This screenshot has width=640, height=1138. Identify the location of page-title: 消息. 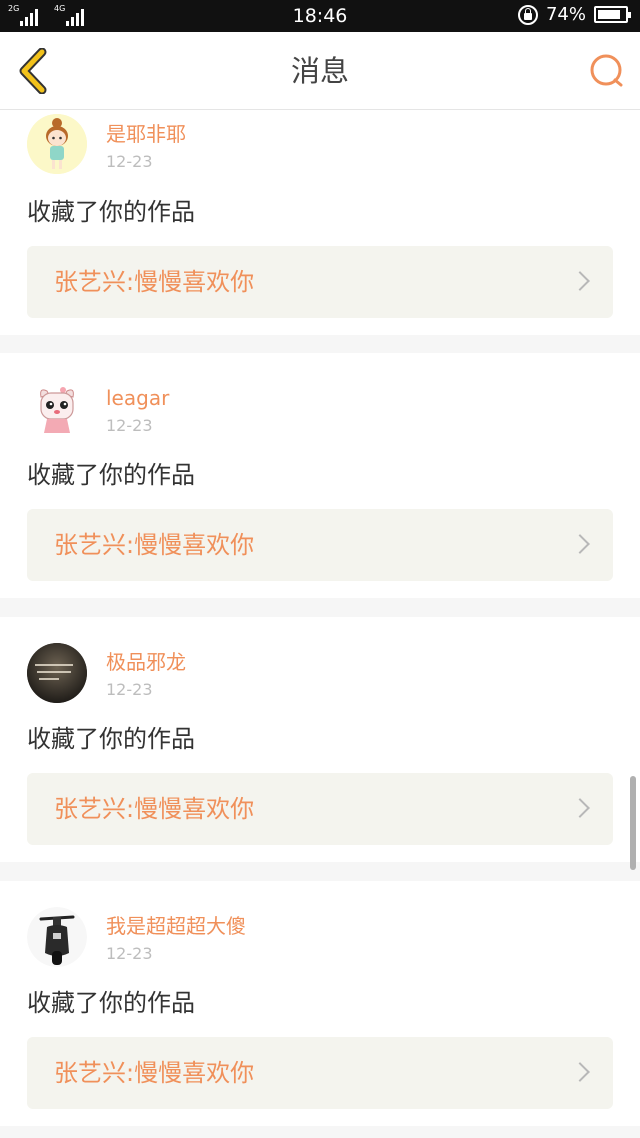
(319, 71).